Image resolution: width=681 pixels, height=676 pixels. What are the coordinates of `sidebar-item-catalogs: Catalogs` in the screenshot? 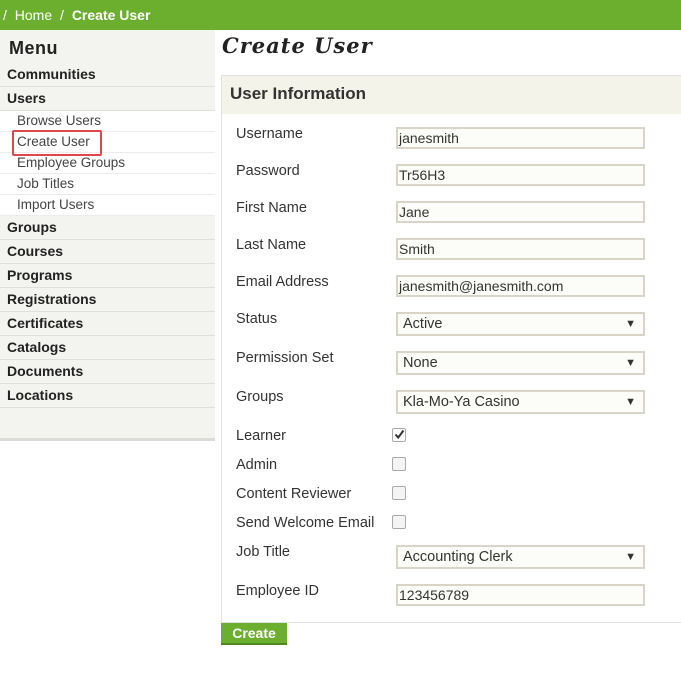 It's located at (107, 348).